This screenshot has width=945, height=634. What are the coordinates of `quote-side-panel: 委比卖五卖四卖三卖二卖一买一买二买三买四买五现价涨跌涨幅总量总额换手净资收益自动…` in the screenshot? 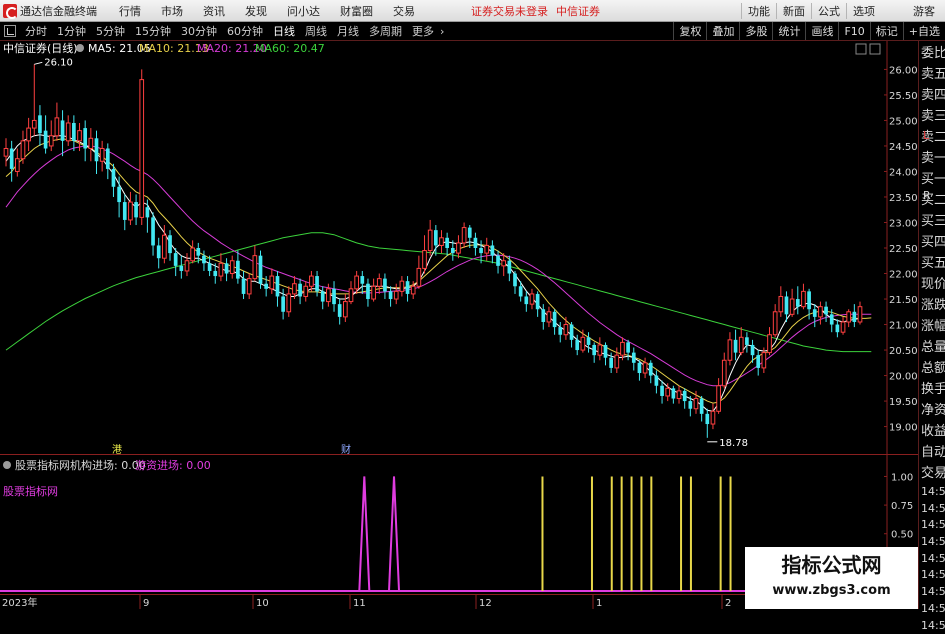 It's located at (931, 325).